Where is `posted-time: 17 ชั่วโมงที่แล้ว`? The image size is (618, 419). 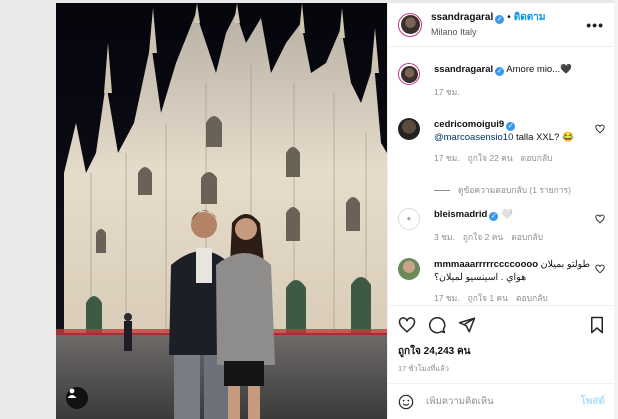 posted-time: 17 ชั่วโมงที่แล้ว is located at coordinates (423, 368).